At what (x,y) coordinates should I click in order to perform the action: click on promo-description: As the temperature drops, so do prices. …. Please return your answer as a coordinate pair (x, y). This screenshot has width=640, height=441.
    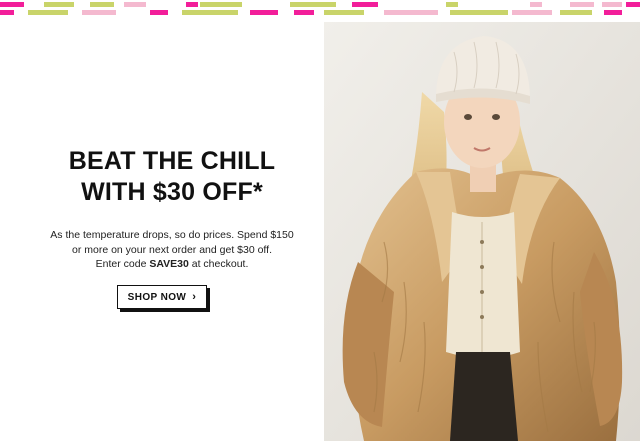
    Looking at the image, I should click on (172, 250).